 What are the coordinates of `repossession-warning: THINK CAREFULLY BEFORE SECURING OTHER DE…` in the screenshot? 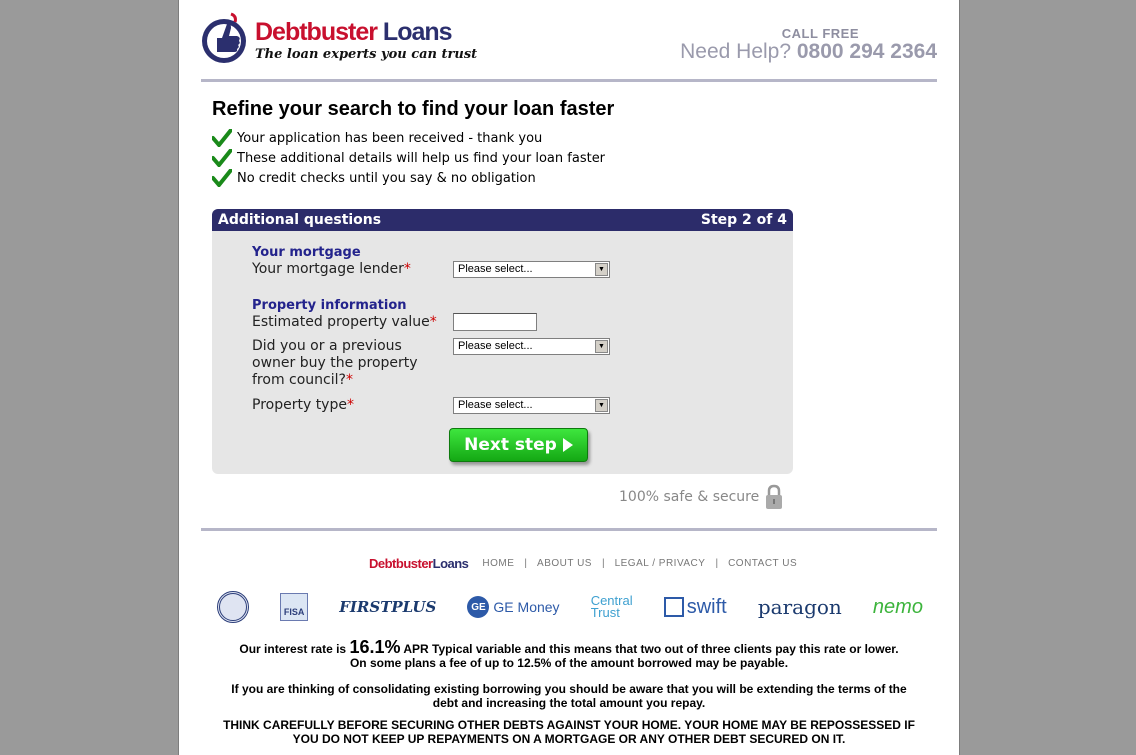 It's located at (569, 732).